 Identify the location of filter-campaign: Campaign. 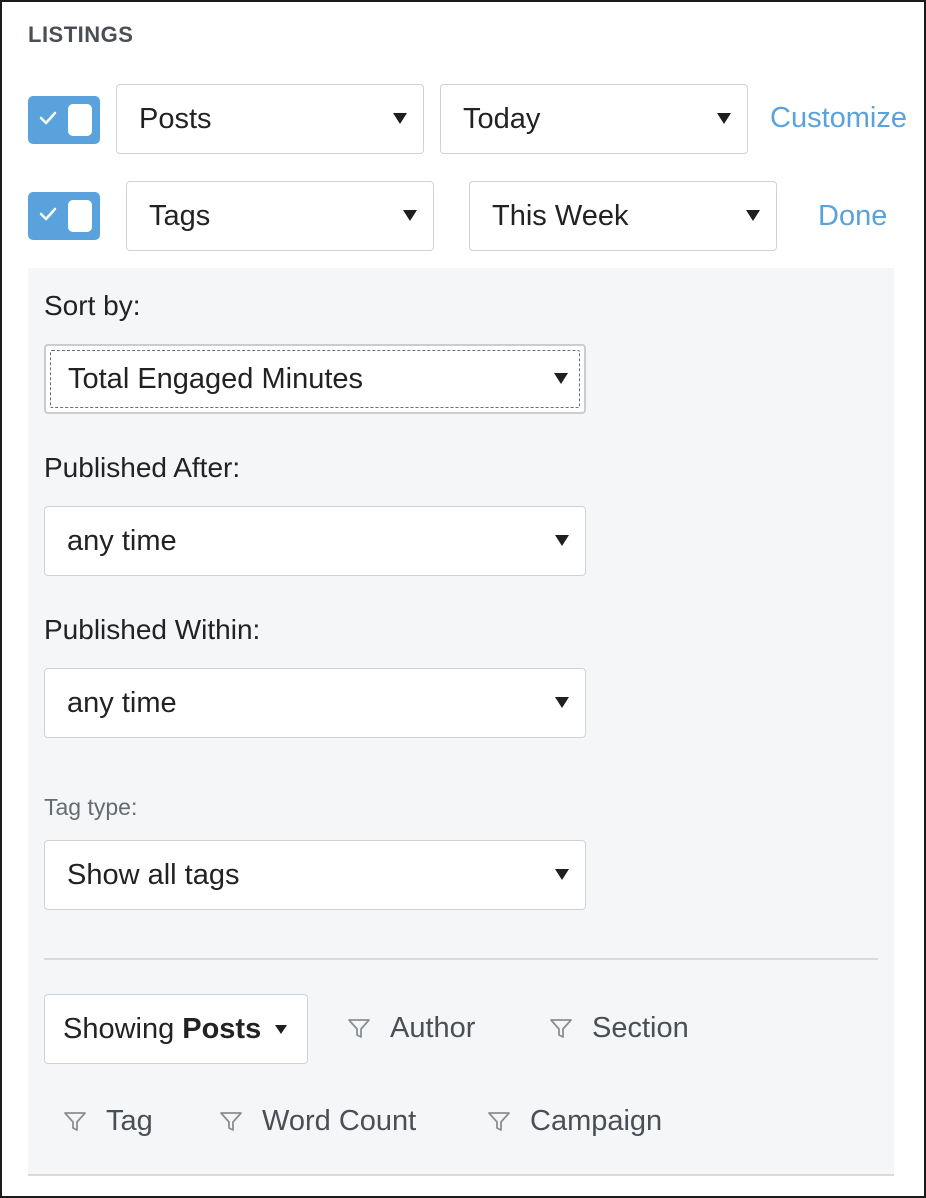
(574, 1121).